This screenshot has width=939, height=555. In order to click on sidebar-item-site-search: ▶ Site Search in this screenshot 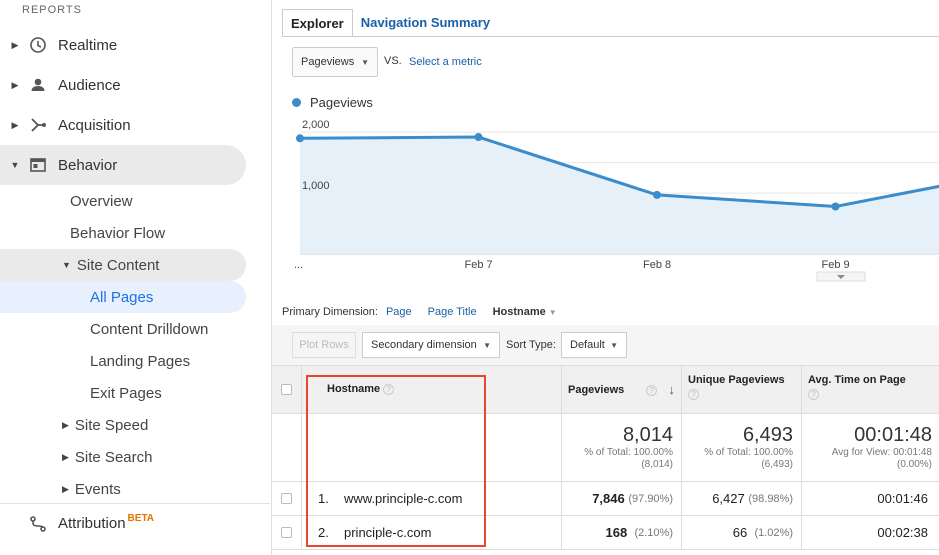, I will do `click(107, 457)`.